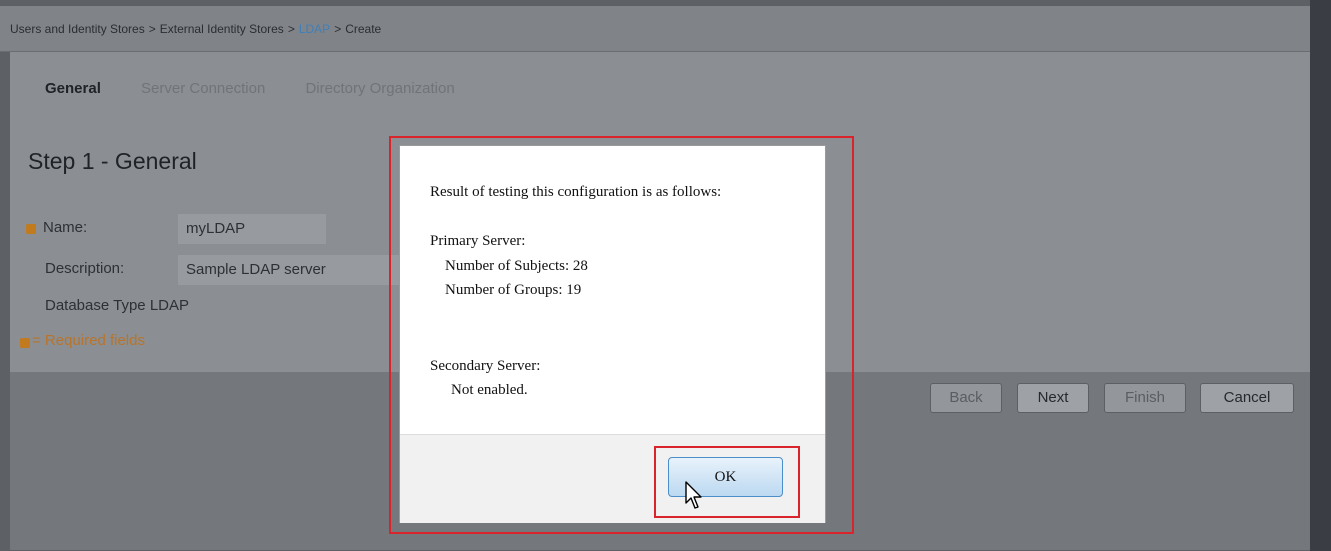  What do you see at coordinates (1320, 275) in the screenshot?
I see `window-edge` at bounding box center [1320, 275].